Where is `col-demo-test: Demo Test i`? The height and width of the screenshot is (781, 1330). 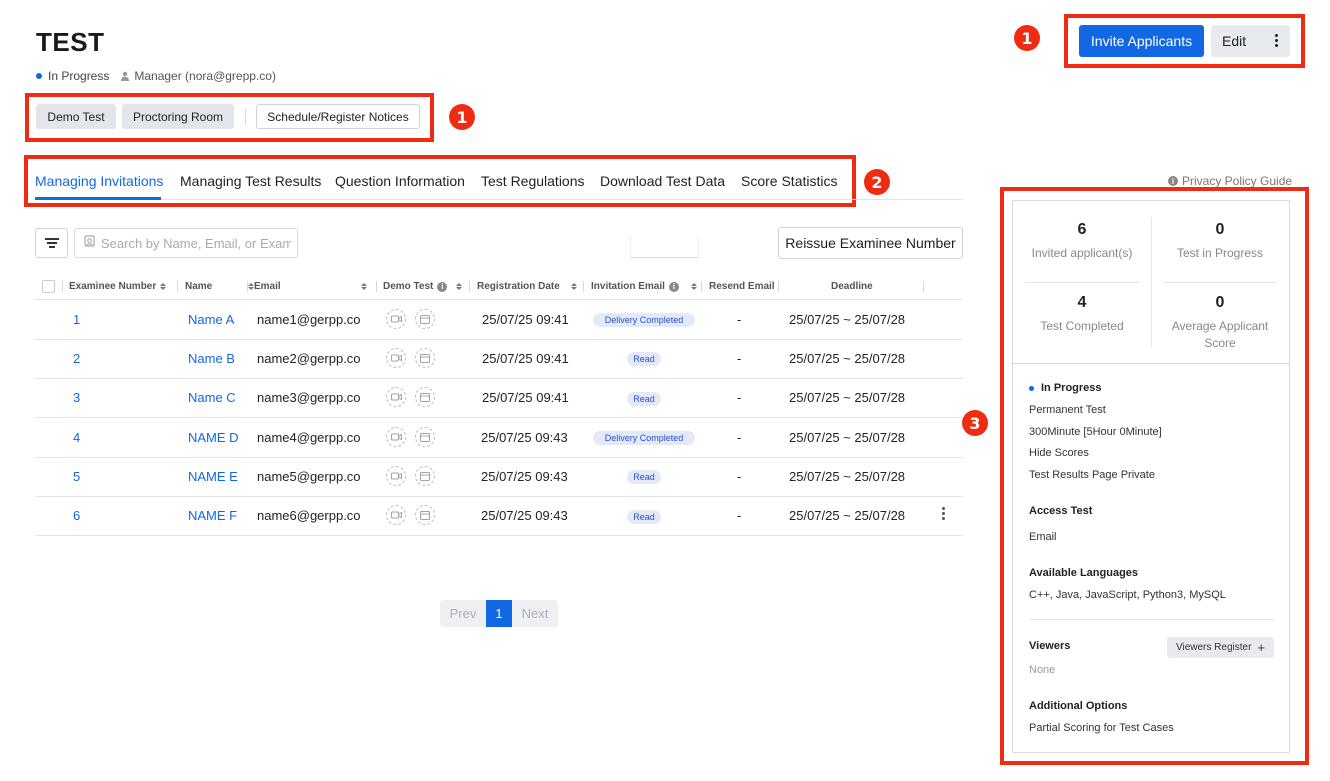 col-demo-test: Demo Test i is located at coordinates (423, 286).